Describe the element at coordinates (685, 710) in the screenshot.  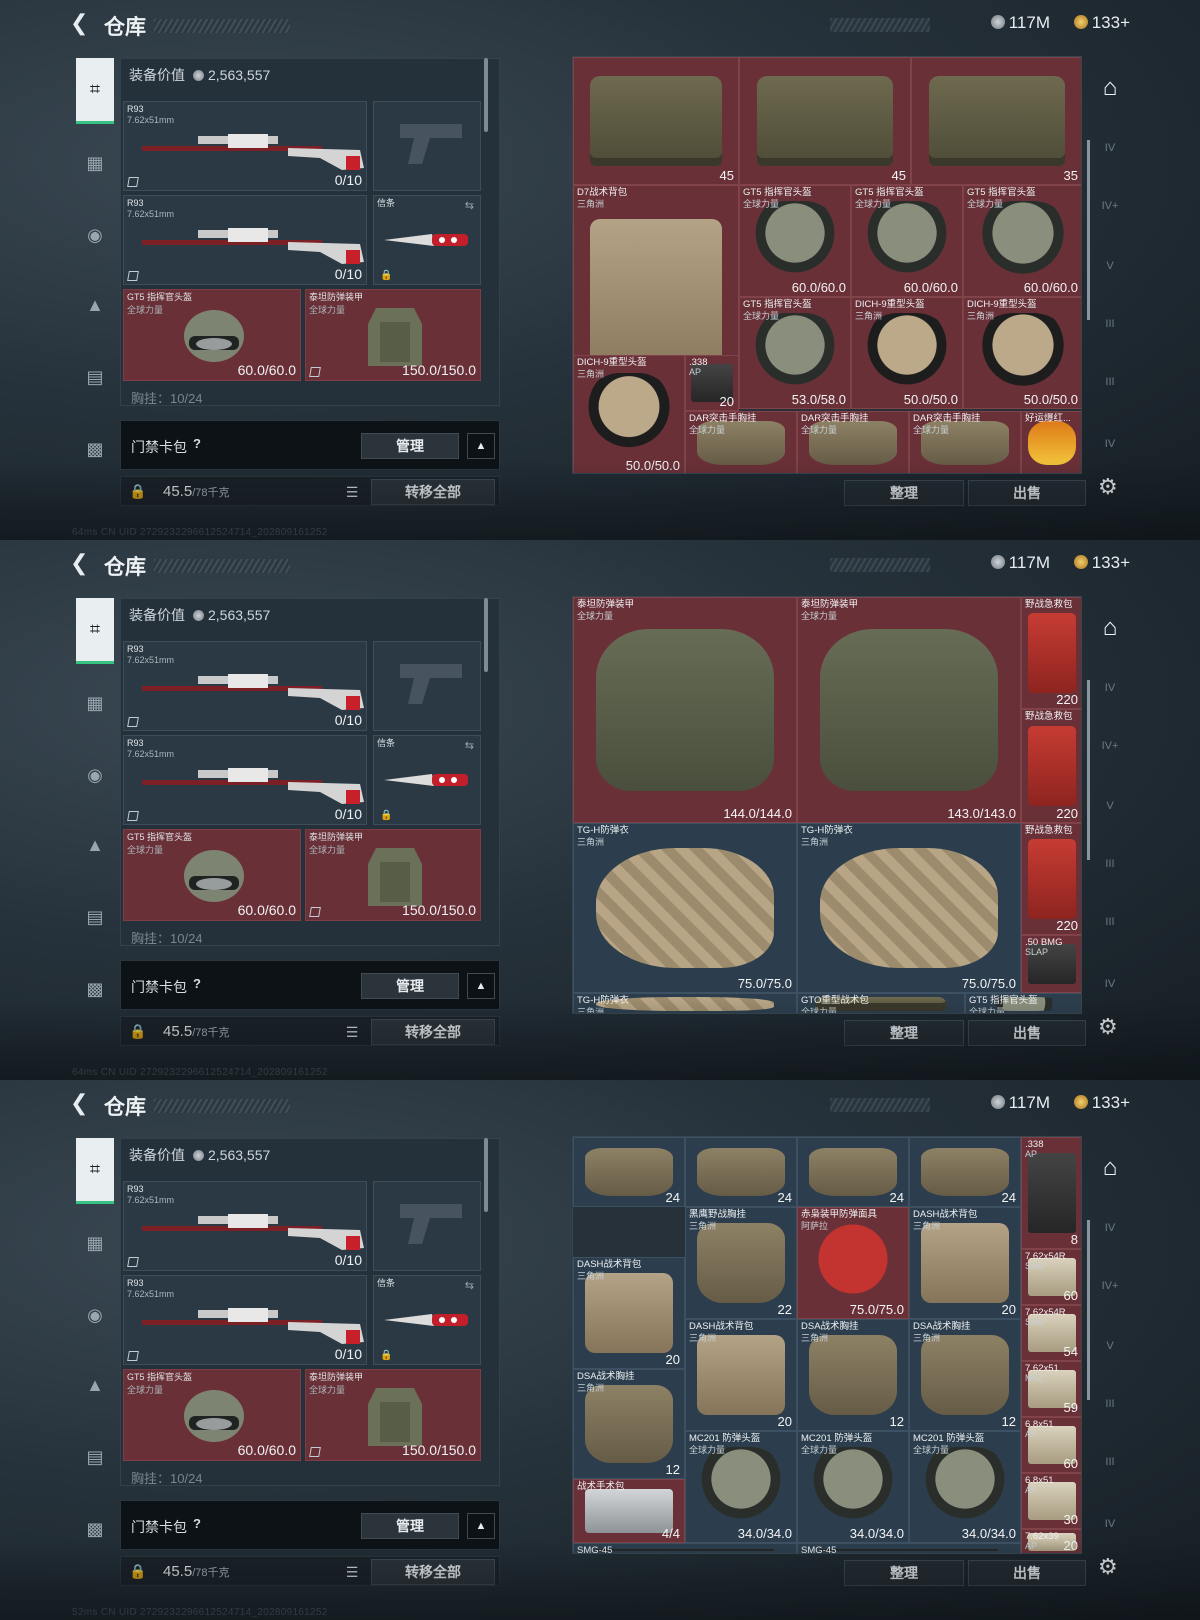
I see `inventory-item: 泰坦防弹装甲 全球力量 144.0/144.0` at that location.